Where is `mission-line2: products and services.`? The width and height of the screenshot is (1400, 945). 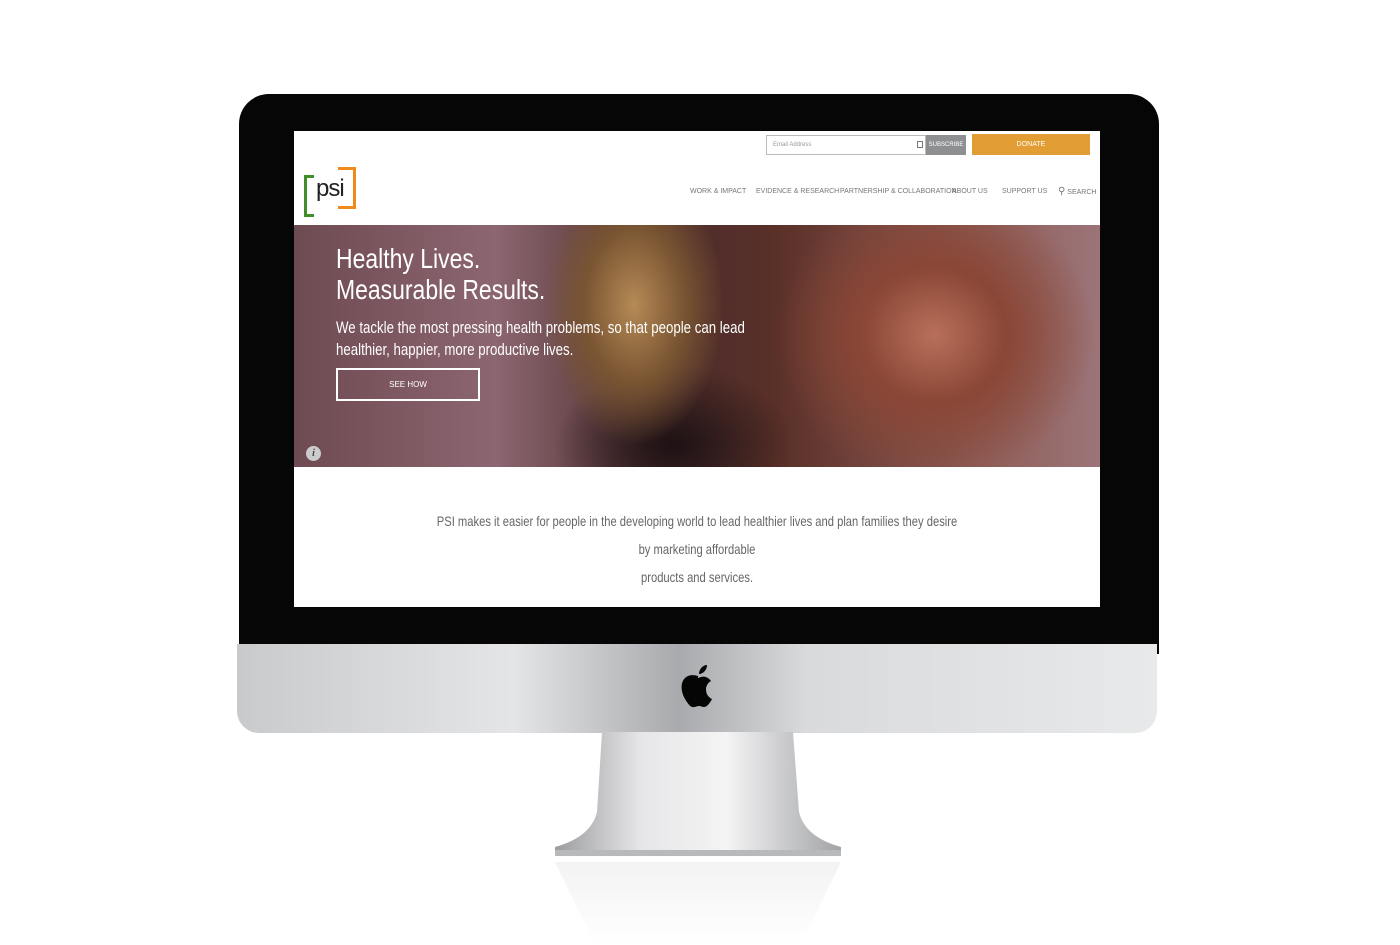 mission-line2: products and services. is located at coordinates (697, 577).